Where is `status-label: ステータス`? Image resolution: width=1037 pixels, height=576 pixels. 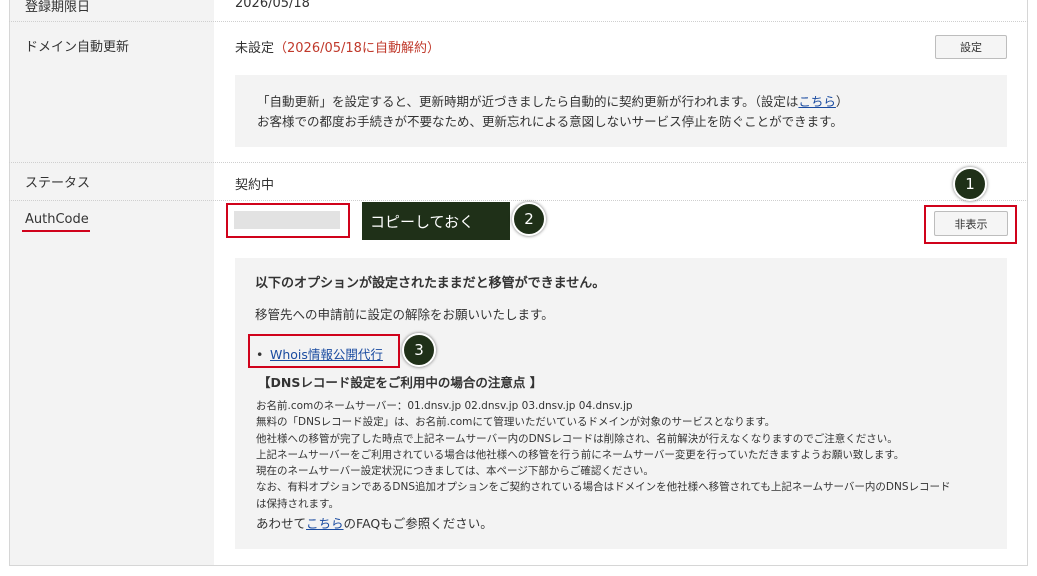 status-label: ステータス is located at coordinates (58, 183).